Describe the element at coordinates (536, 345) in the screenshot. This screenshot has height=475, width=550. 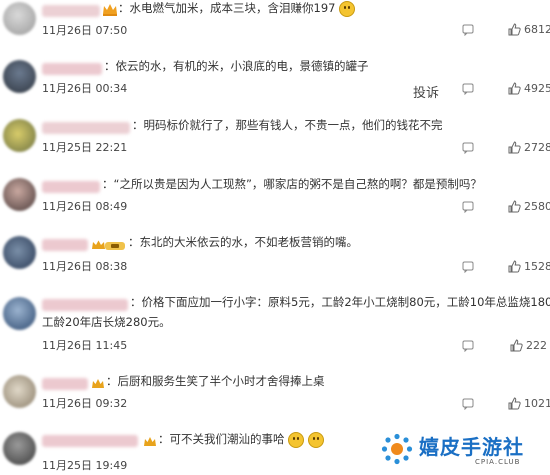
I see `like-count: 222` at that location.